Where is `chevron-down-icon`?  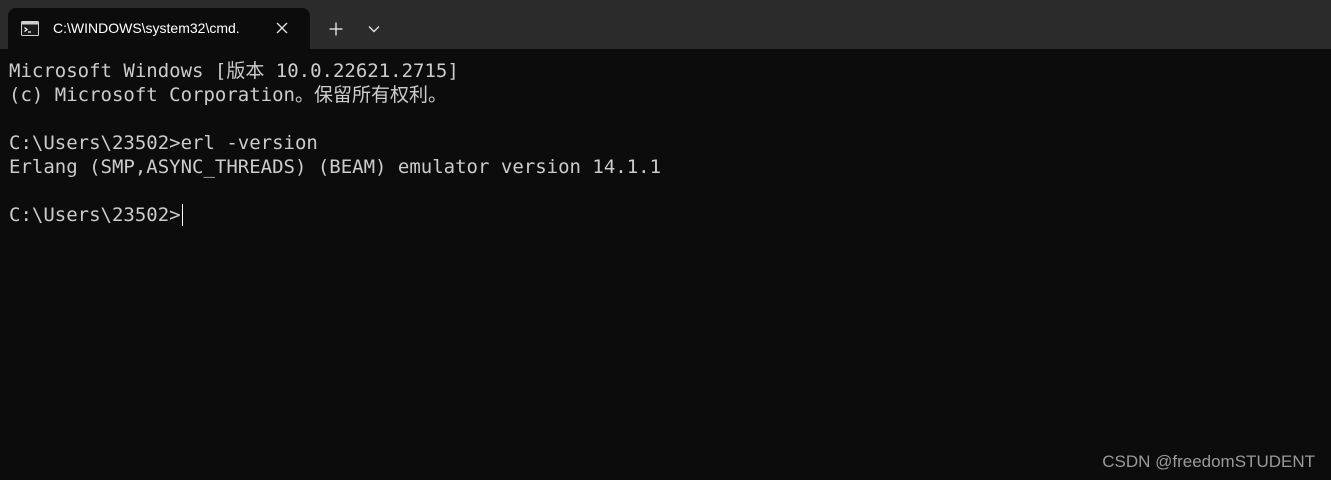
chevron-down-icon is located at coordinates (374, 29).